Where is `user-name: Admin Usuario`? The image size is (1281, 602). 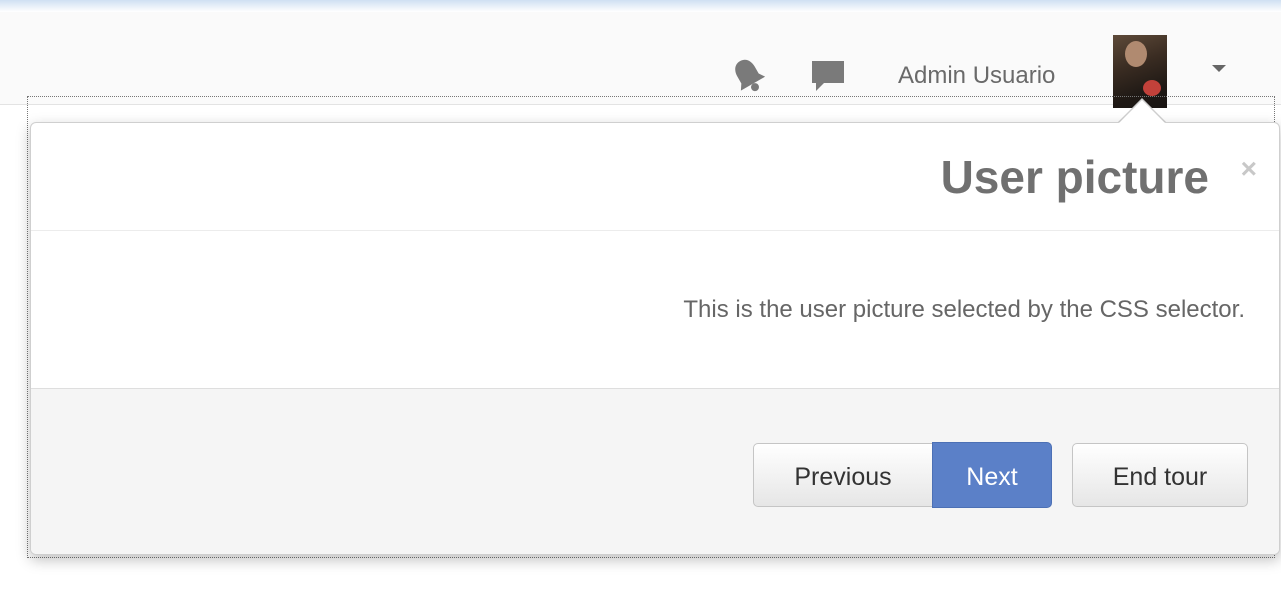
user-name: Admin Usuario is located at coordinates (976, 76).